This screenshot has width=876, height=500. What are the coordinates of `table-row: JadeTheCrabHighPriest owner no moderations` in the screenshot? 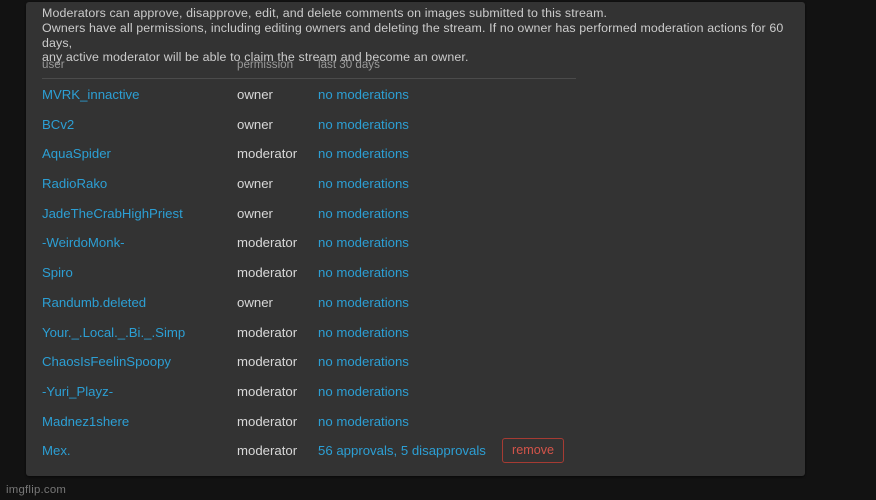 It's located at (422, 213).